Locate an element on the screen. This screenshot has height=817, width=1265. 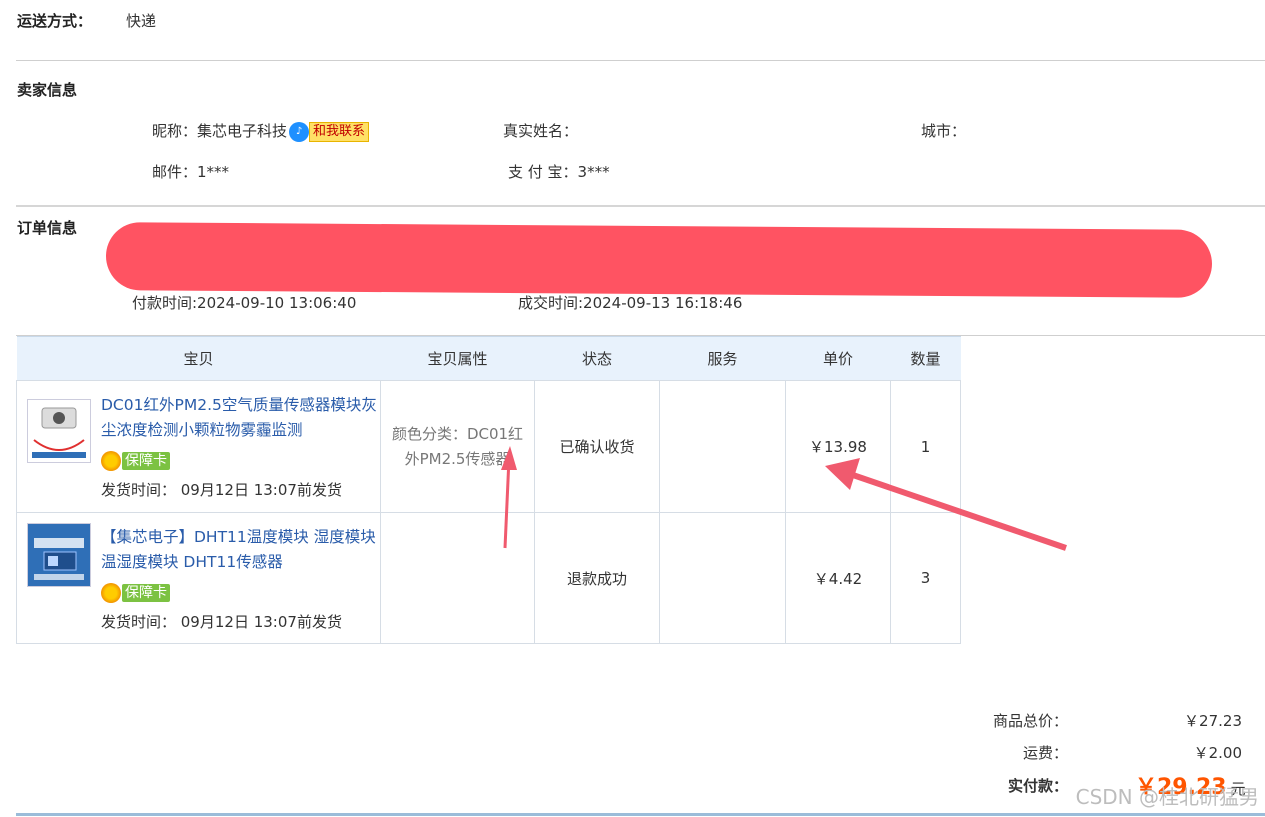
watermark: CSDN @桂北研猛男 is located at coordinates (1167, 797).